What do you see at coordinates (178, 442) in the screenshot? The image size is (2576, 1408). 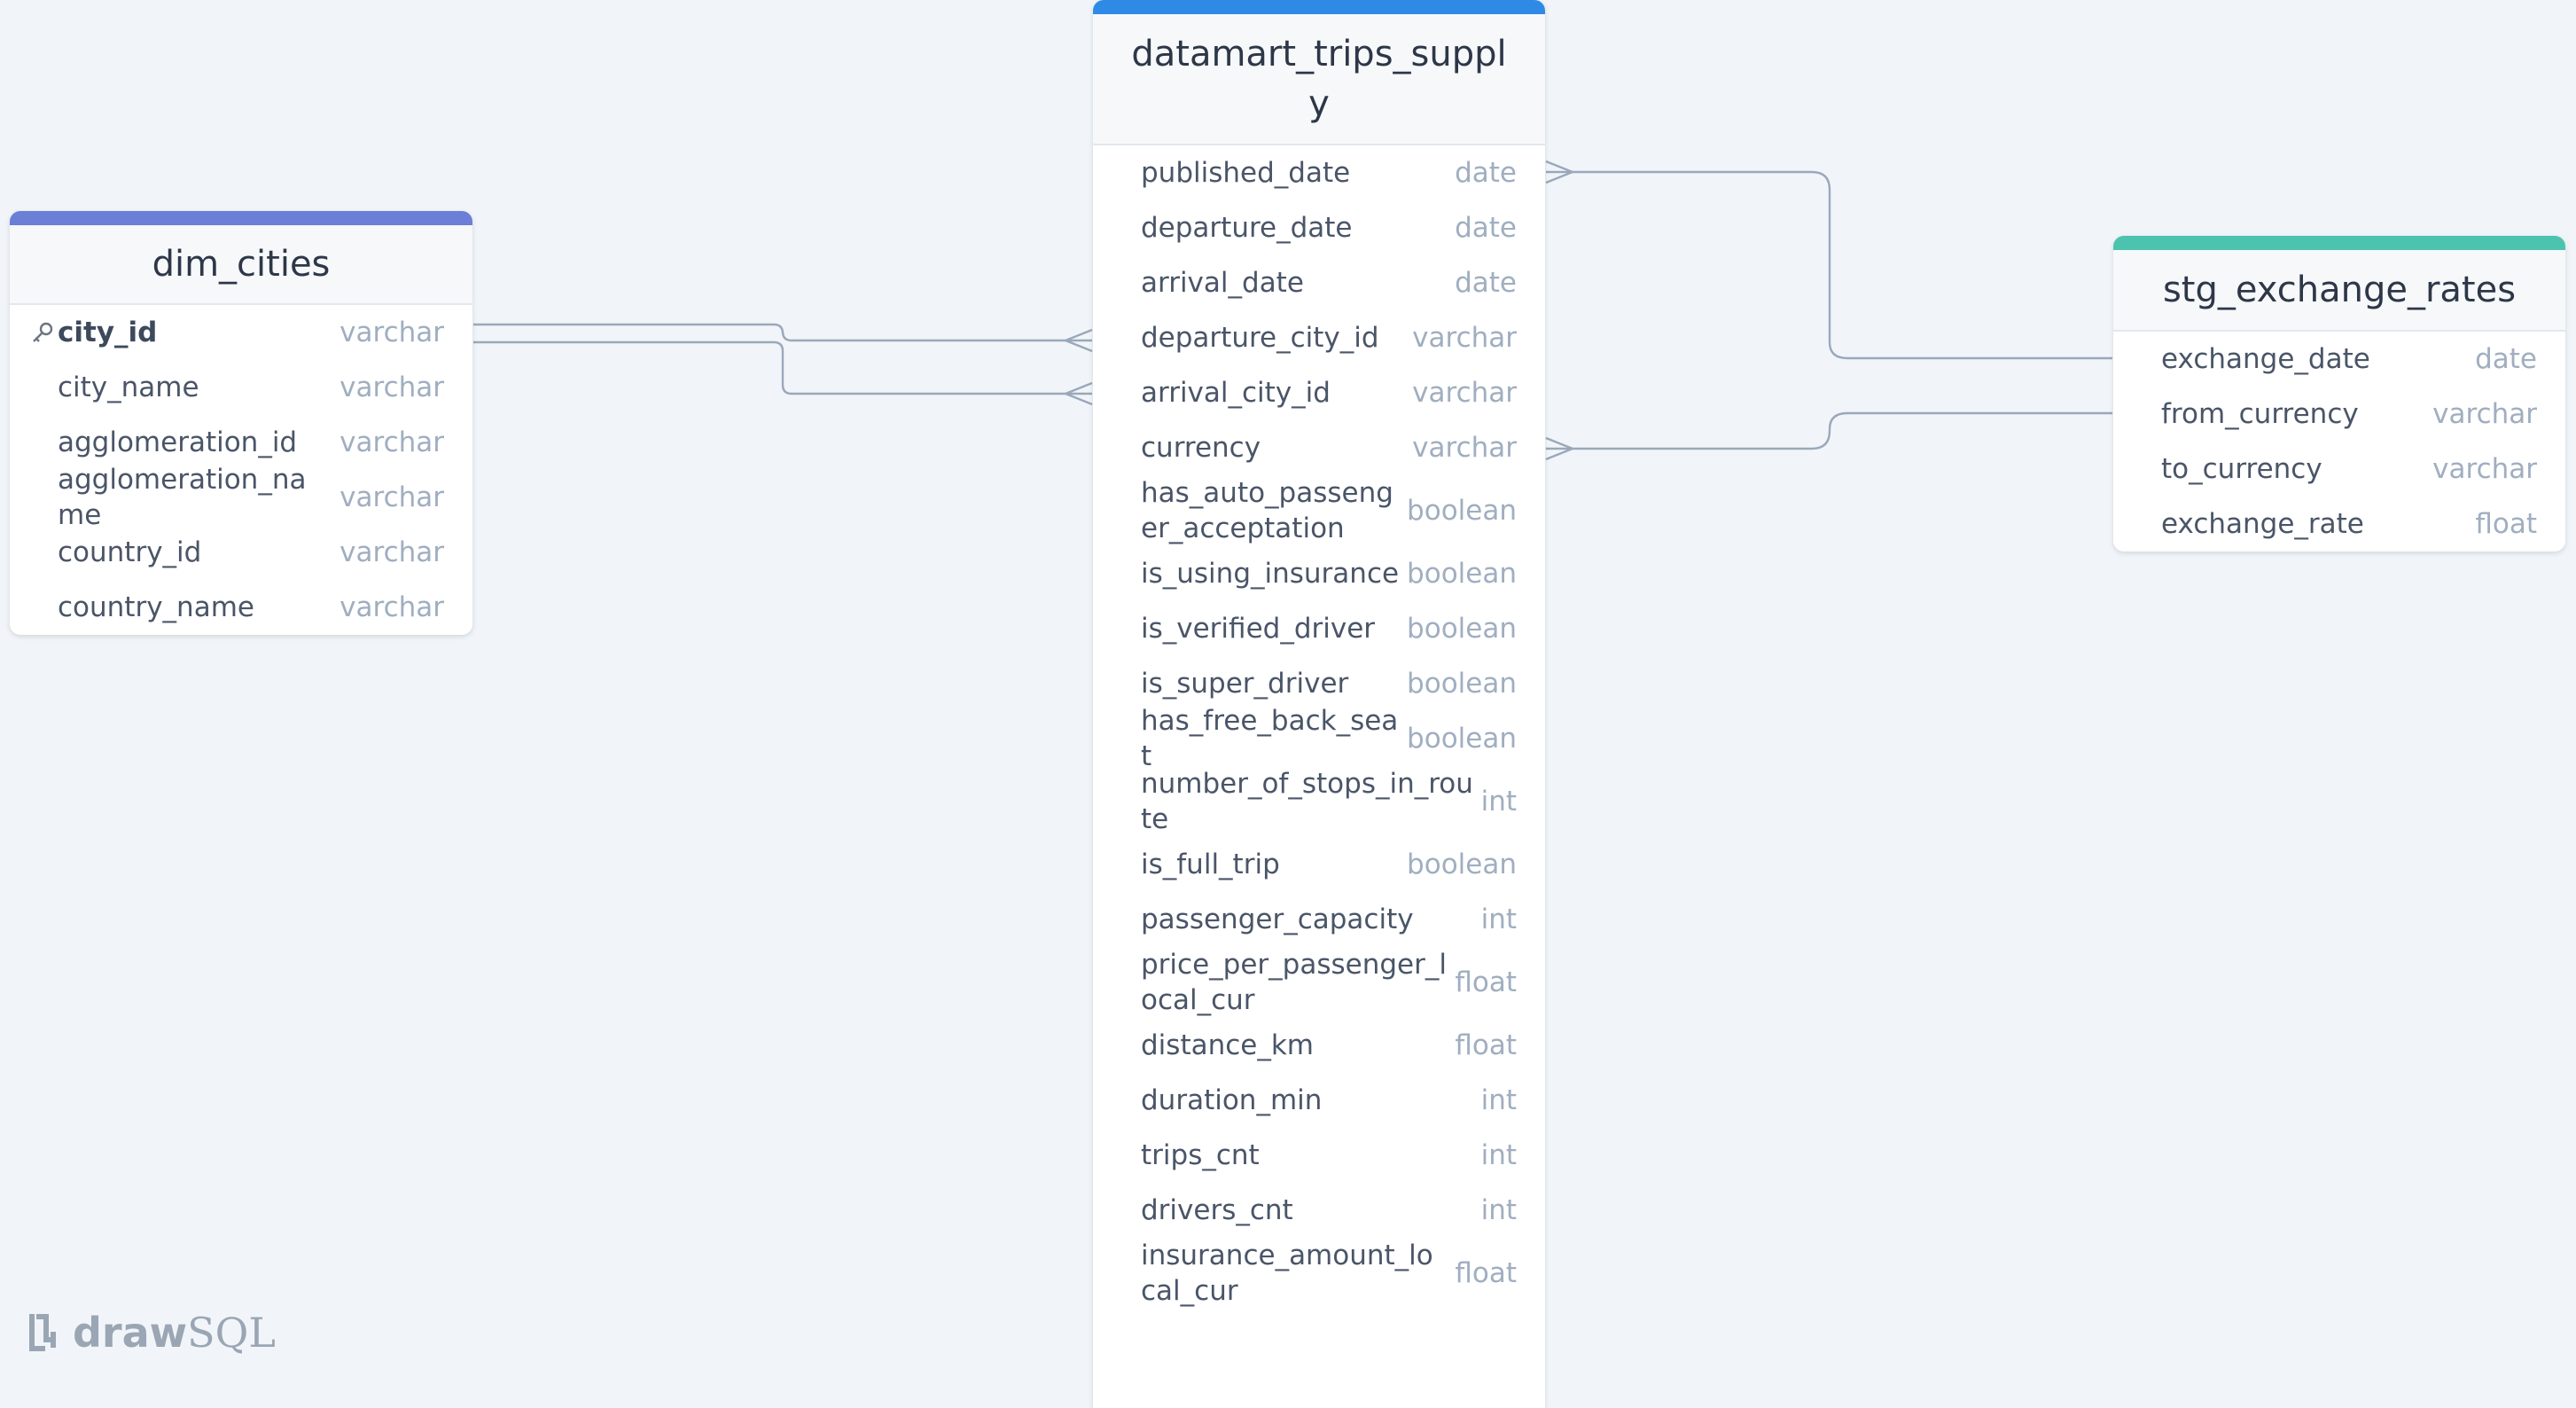 I see `column-name: agglomeration_id` at bounding box center [178, 442].